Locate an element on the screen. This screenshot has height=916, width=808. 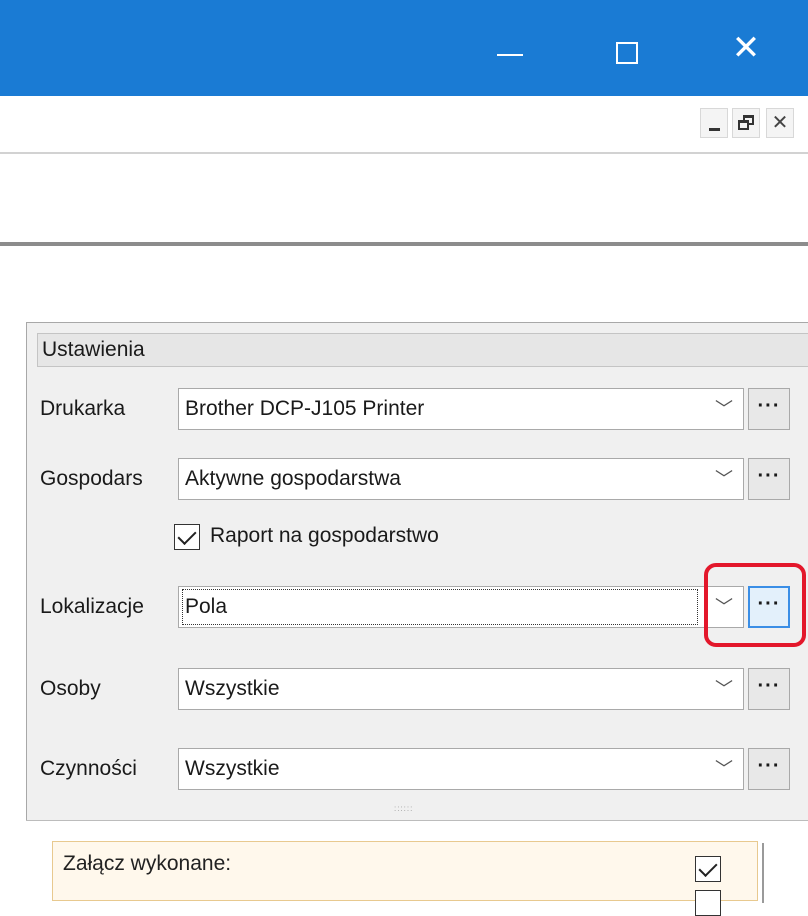
restore-icon-back is located at coordinates (743, 125).